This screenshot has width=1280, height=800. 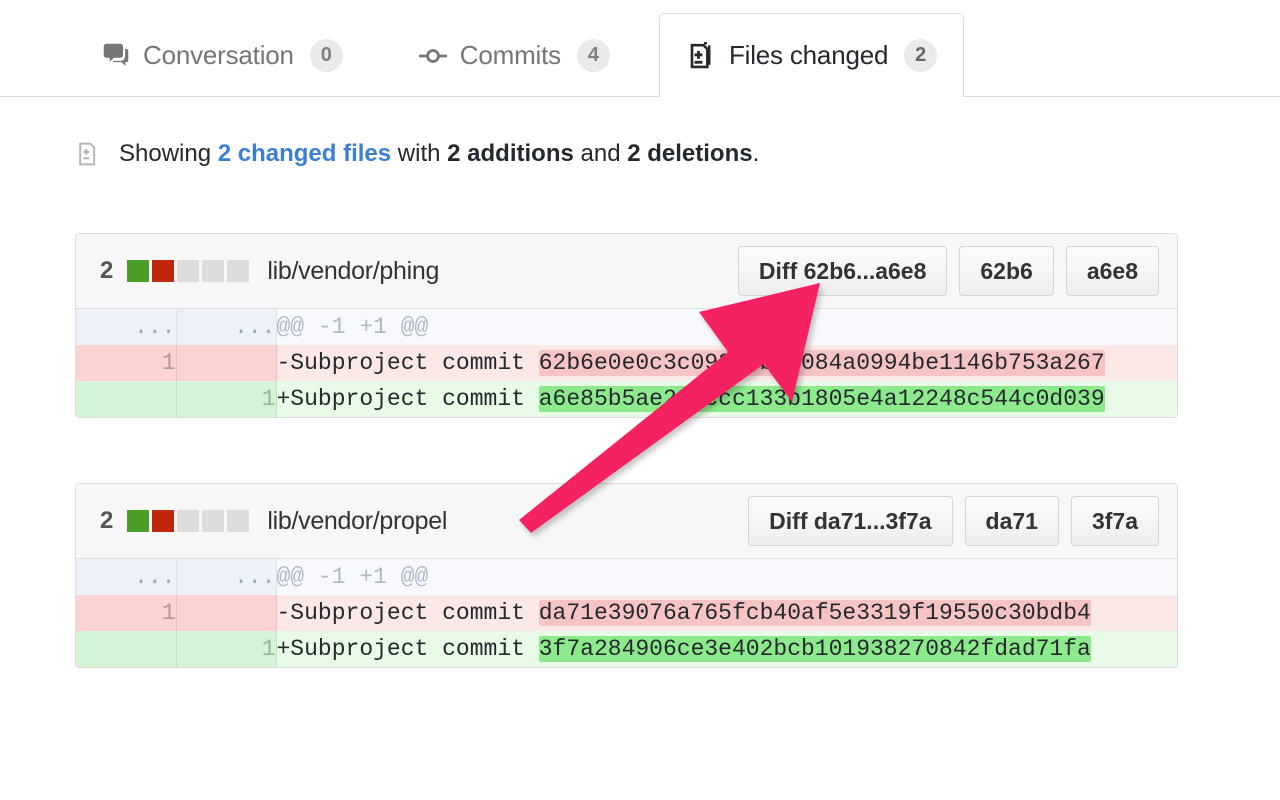 I want to click on file-actions: Diff 62b6...a6e8 62b6 a6e8, so click(x=948, y=271).